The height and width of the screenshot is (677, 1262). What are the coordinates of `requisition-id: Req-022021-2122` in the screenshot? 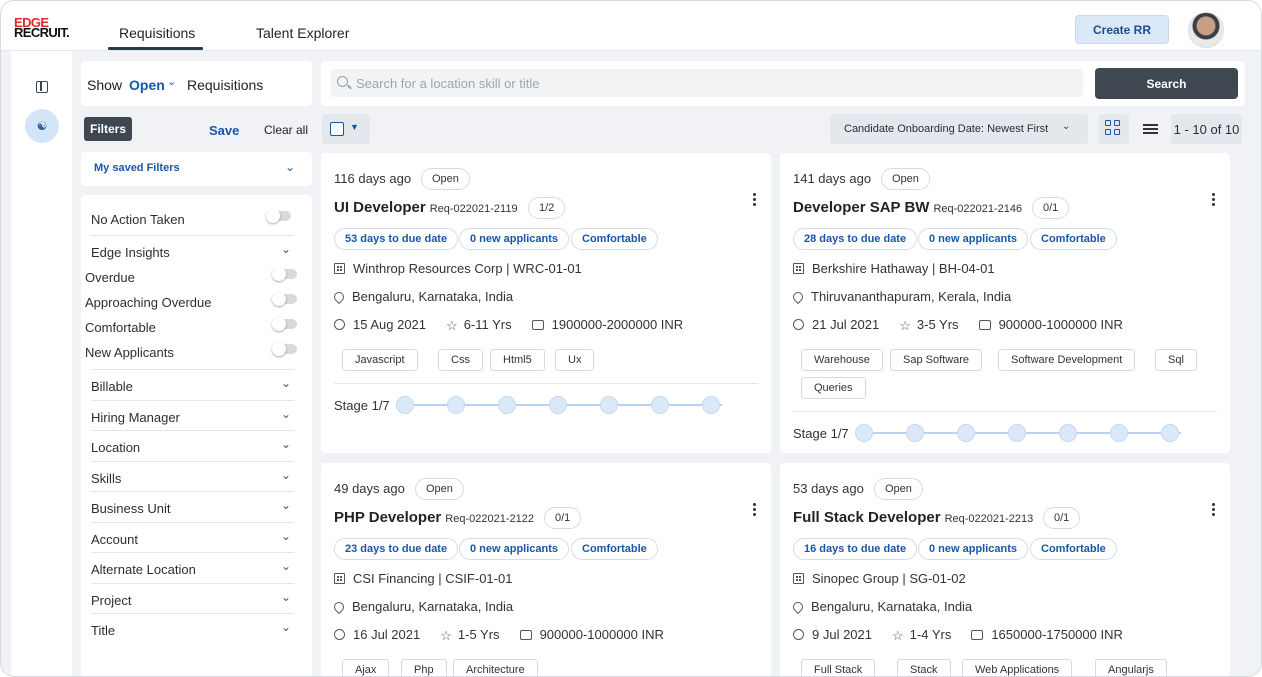 It's located at (489, 519).